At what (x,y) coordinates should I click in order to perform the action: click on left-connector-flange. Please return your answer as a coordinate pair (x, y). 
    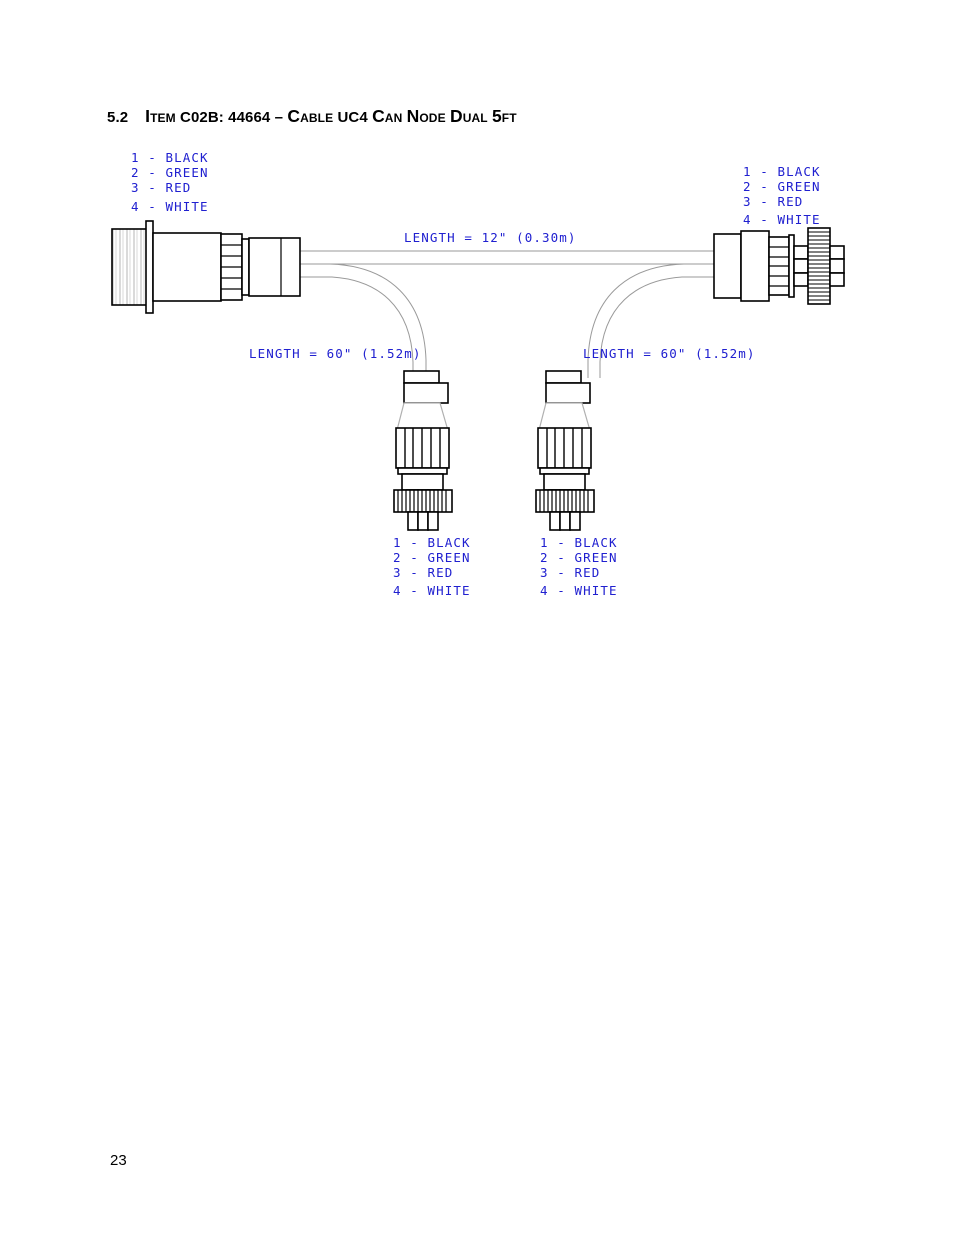
    Looking at the image, I should click on (149, 267).